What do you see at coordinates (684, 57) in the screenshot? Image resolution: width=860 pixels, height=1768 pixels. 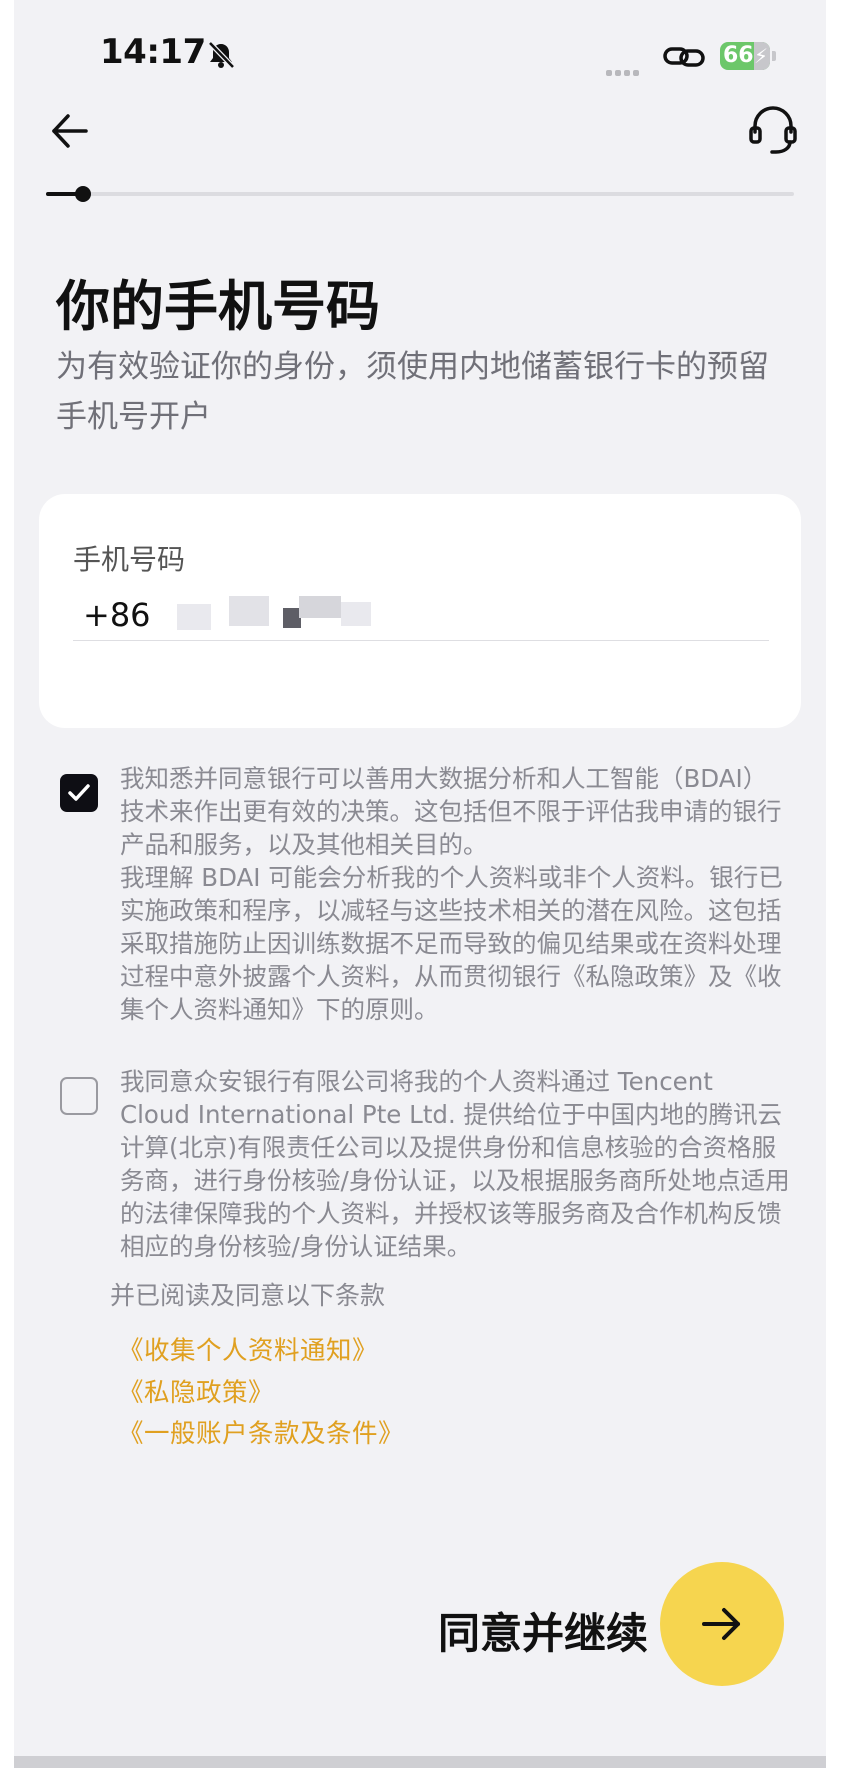 I see `link-icon` at bounding box center [684, 57].